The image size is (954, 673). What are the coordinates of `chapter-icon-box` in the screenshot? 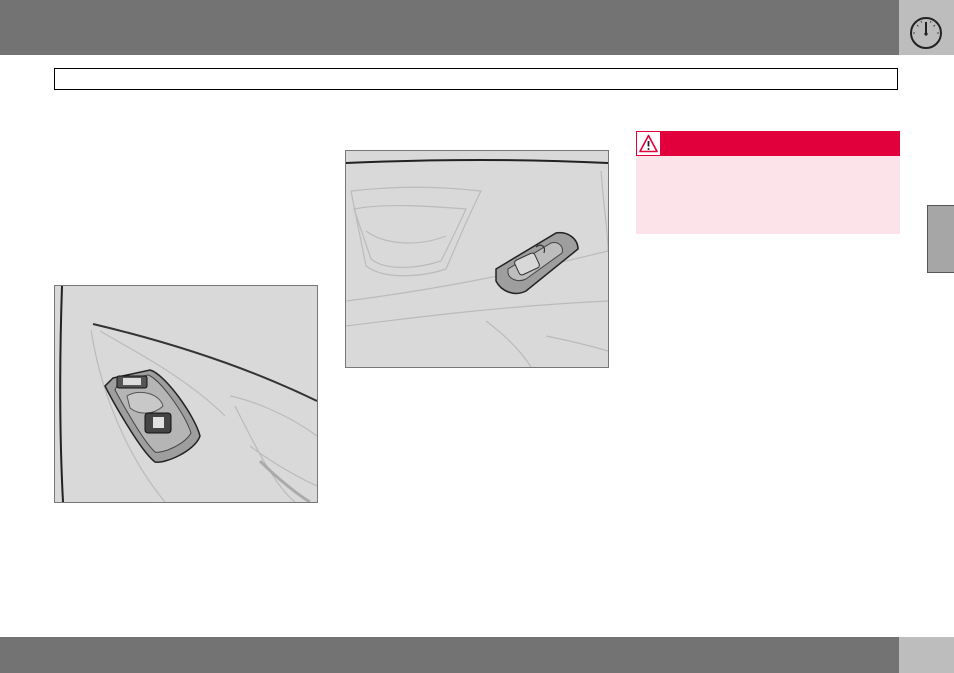 It's located at (926, 27).